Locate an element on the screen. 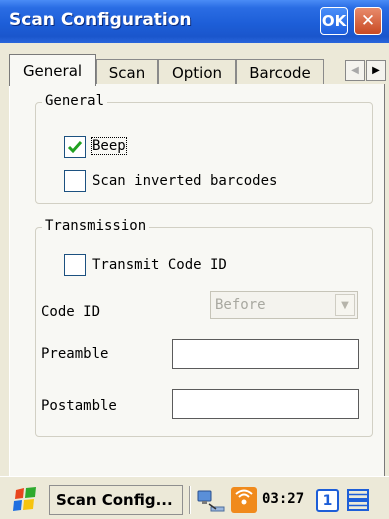 The height and width of the screenshot is (519, 389). transmit-code-id-checkbox is located at coordinates (75, 265).